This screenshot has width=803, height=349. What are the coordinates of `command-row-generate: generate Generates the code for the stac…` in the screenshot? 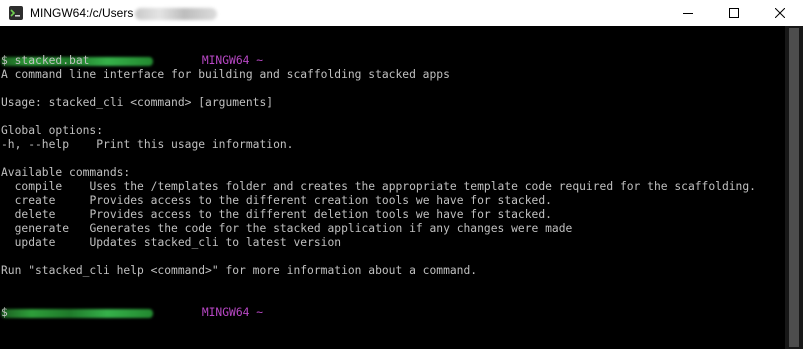 It's located at (287, 229).